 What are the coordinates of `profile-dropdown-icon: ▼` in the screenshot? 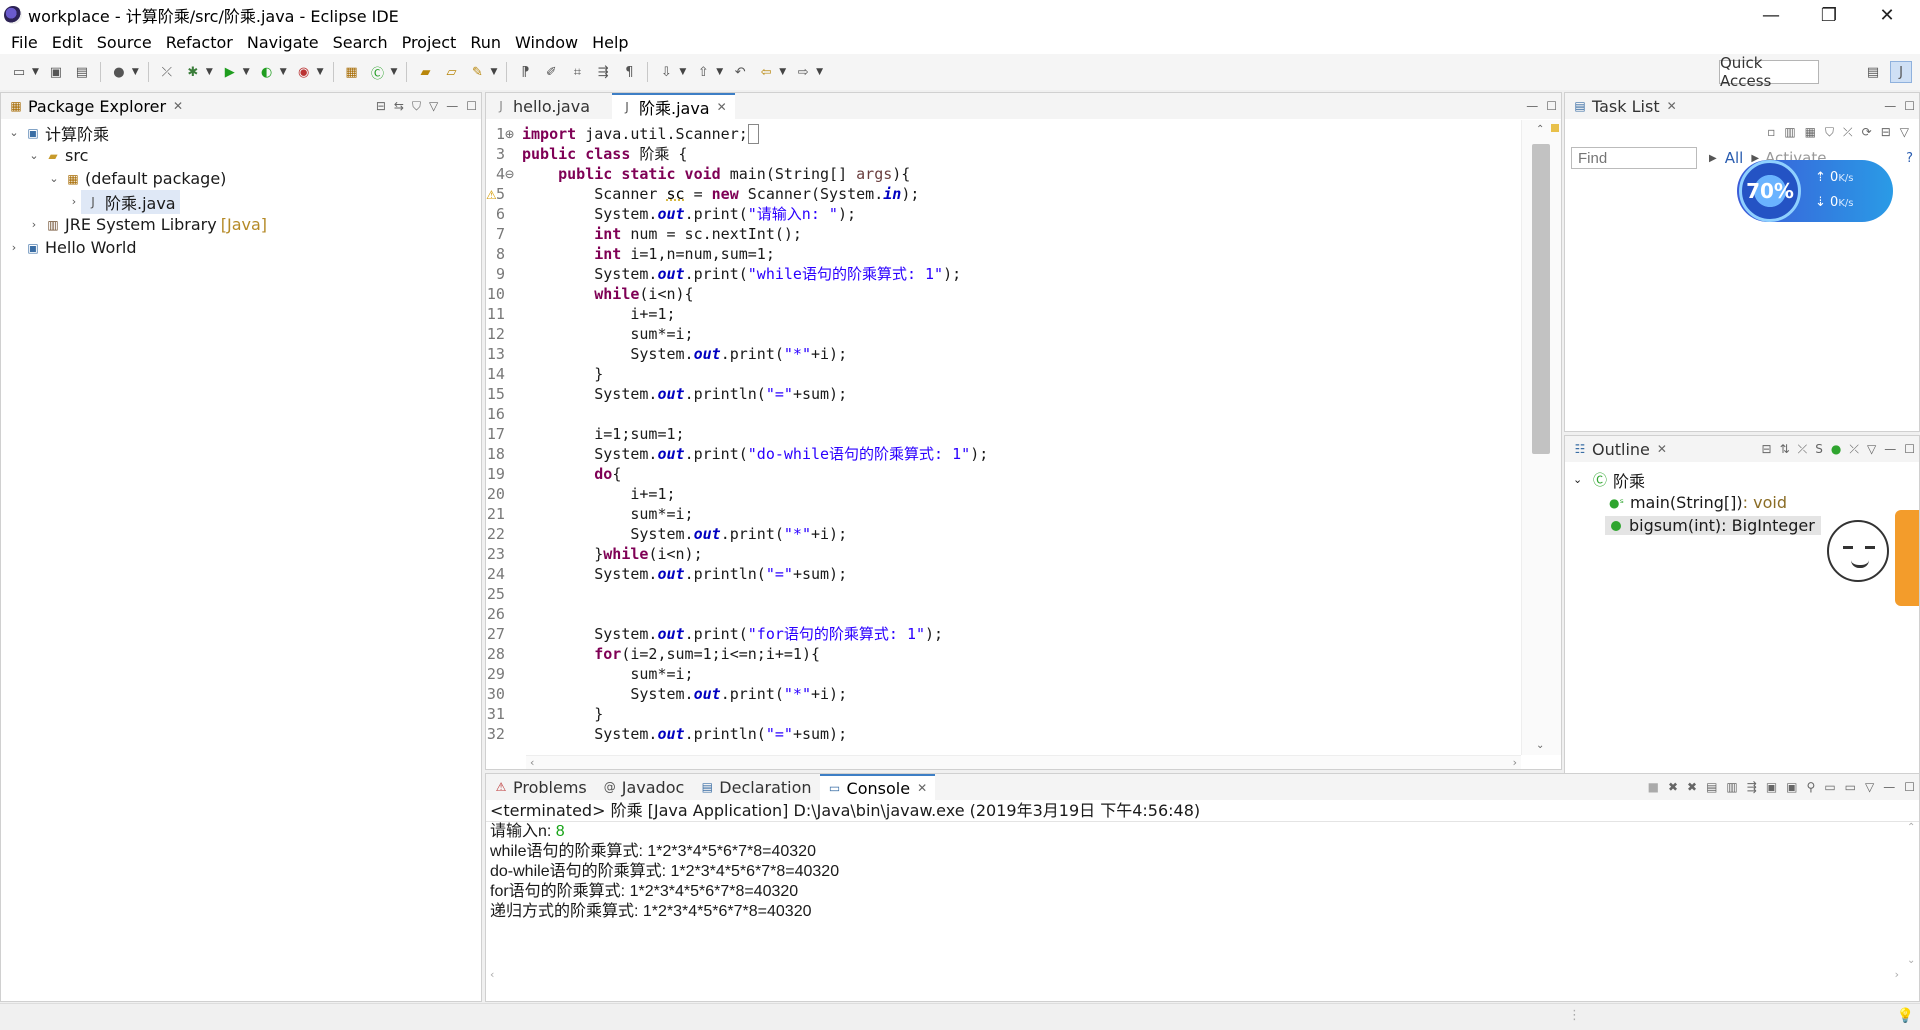 It's located at (135, 72).